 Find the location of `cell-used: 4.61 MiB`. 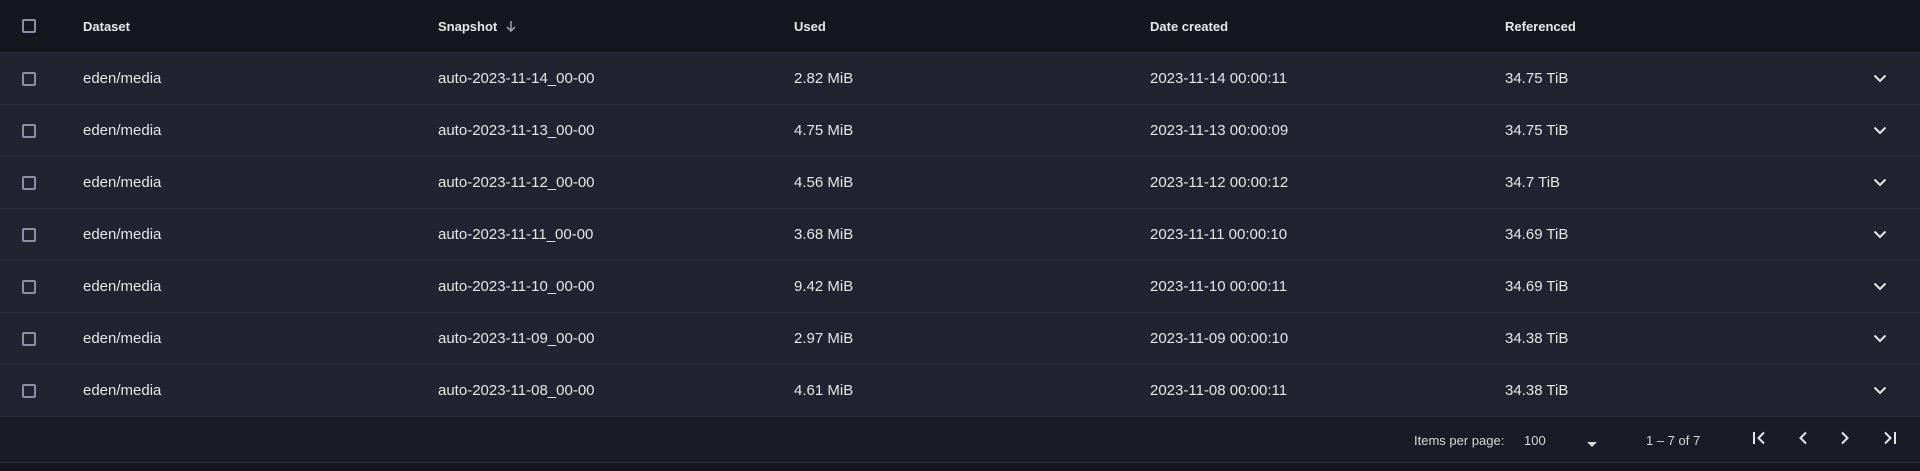

cell-used: 4.61 MiB is located at coordinates (824, 390).